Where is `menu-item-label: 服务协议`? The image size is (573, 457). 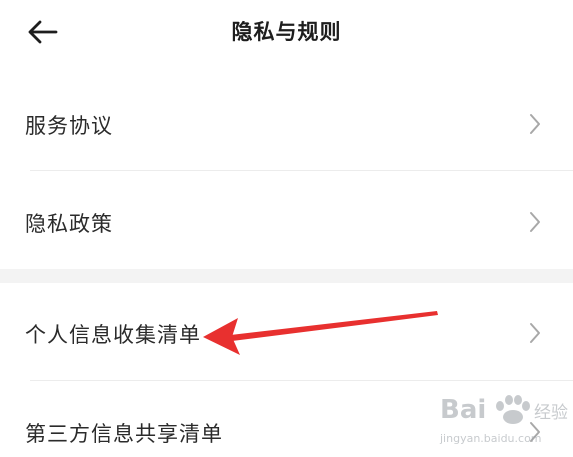 menu-item-label: 服务协议 is located at coordinates (69, 126).